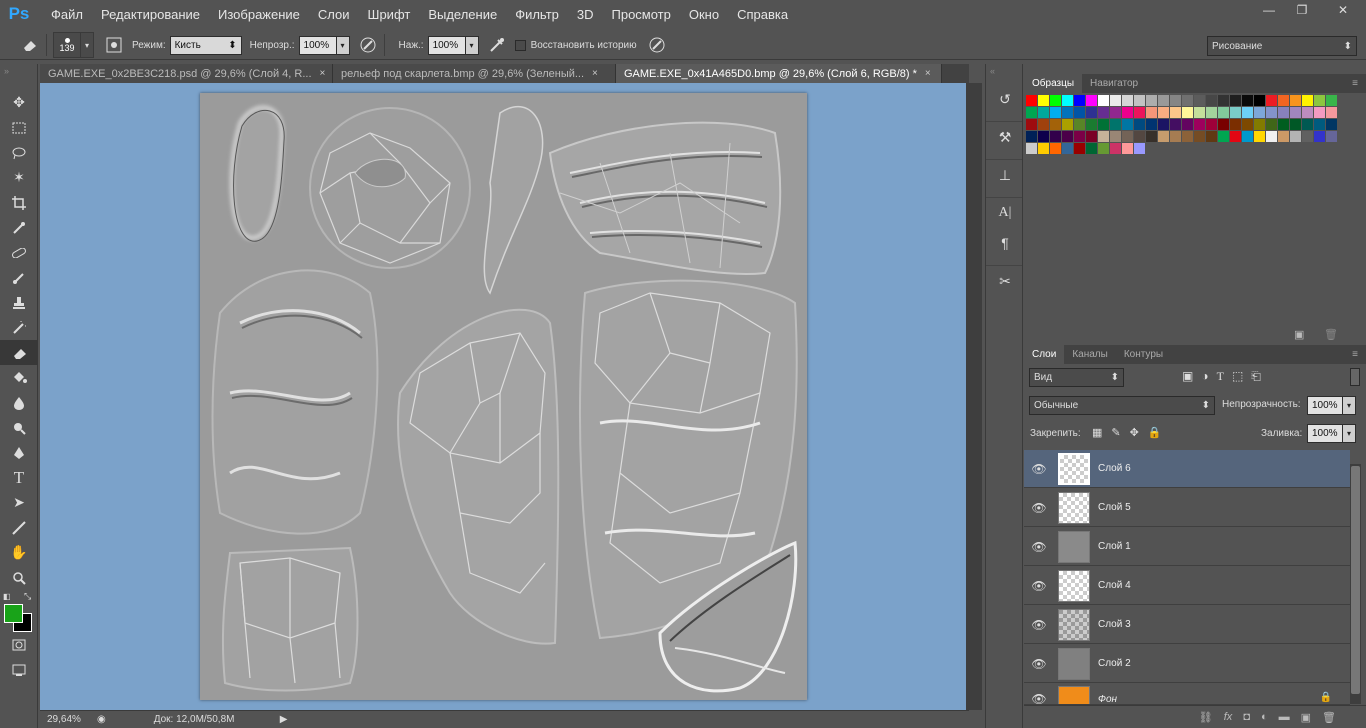 This screenshot has width=1366, height=728. What do you see at coordinates (585, 14) in the screenshot?
I see `menu-item: 3D` at bounding box center [585, 14].